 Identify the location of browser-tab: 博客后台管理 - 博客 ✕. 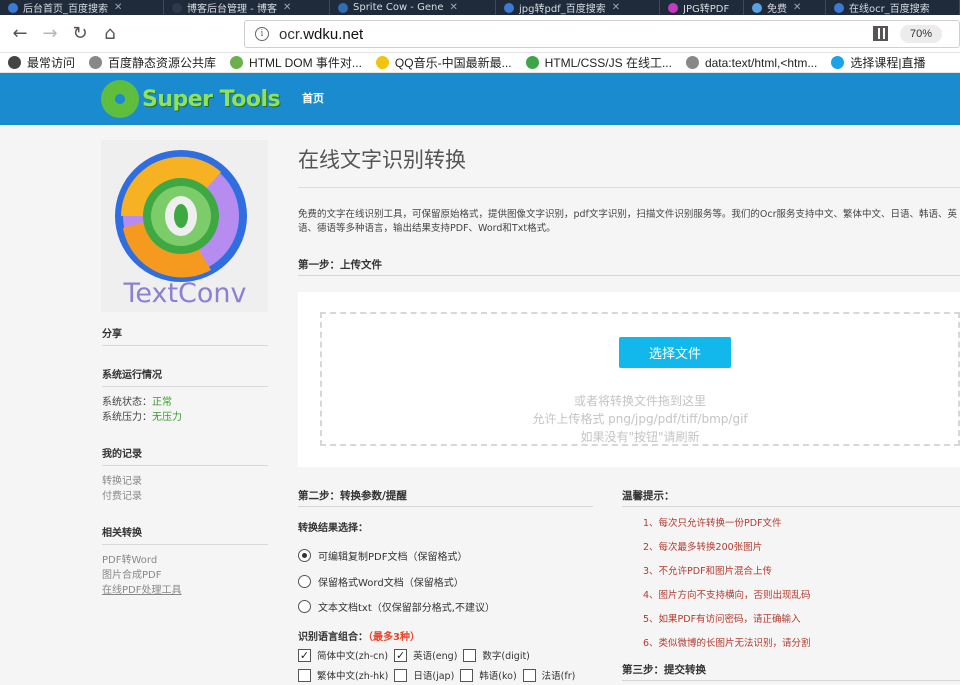
(247, 7).